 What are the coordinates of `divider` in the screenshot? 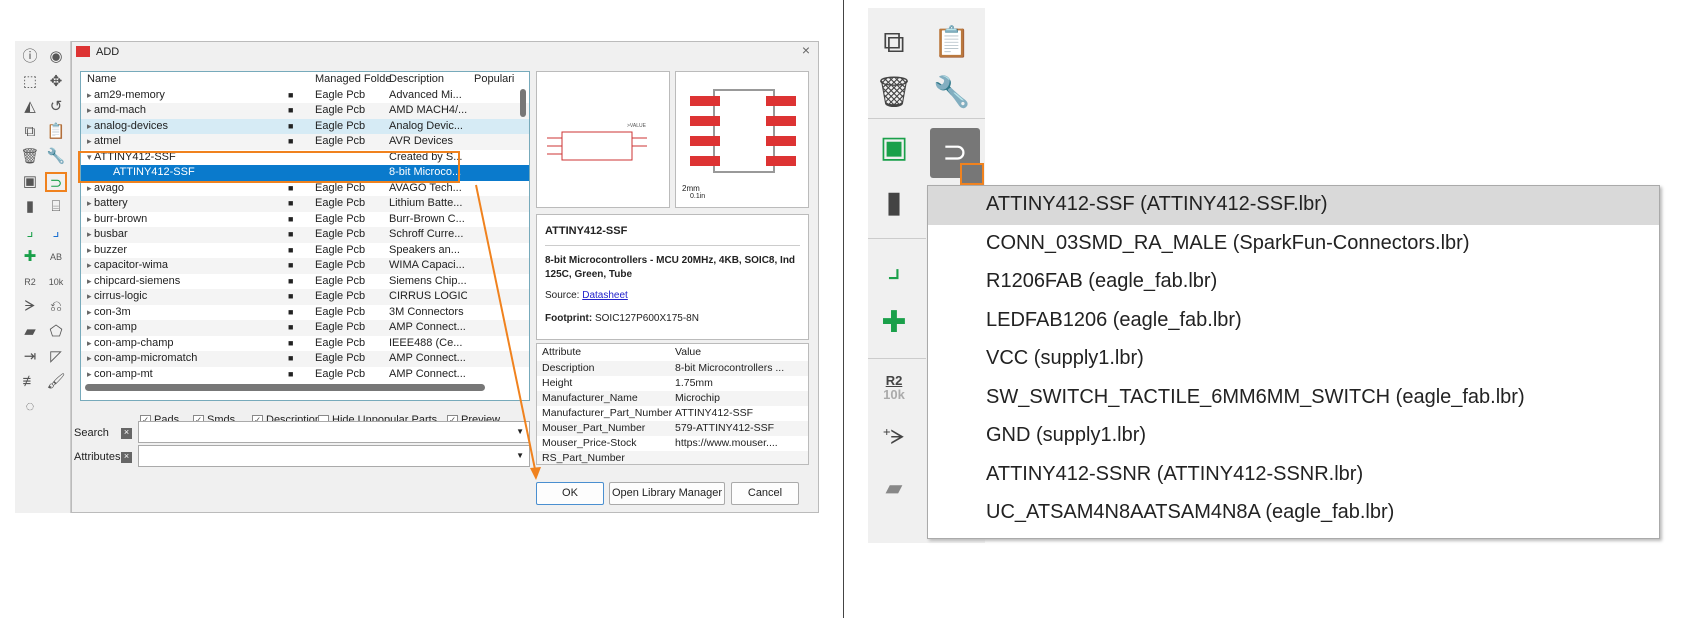 It's located at (843, 309).